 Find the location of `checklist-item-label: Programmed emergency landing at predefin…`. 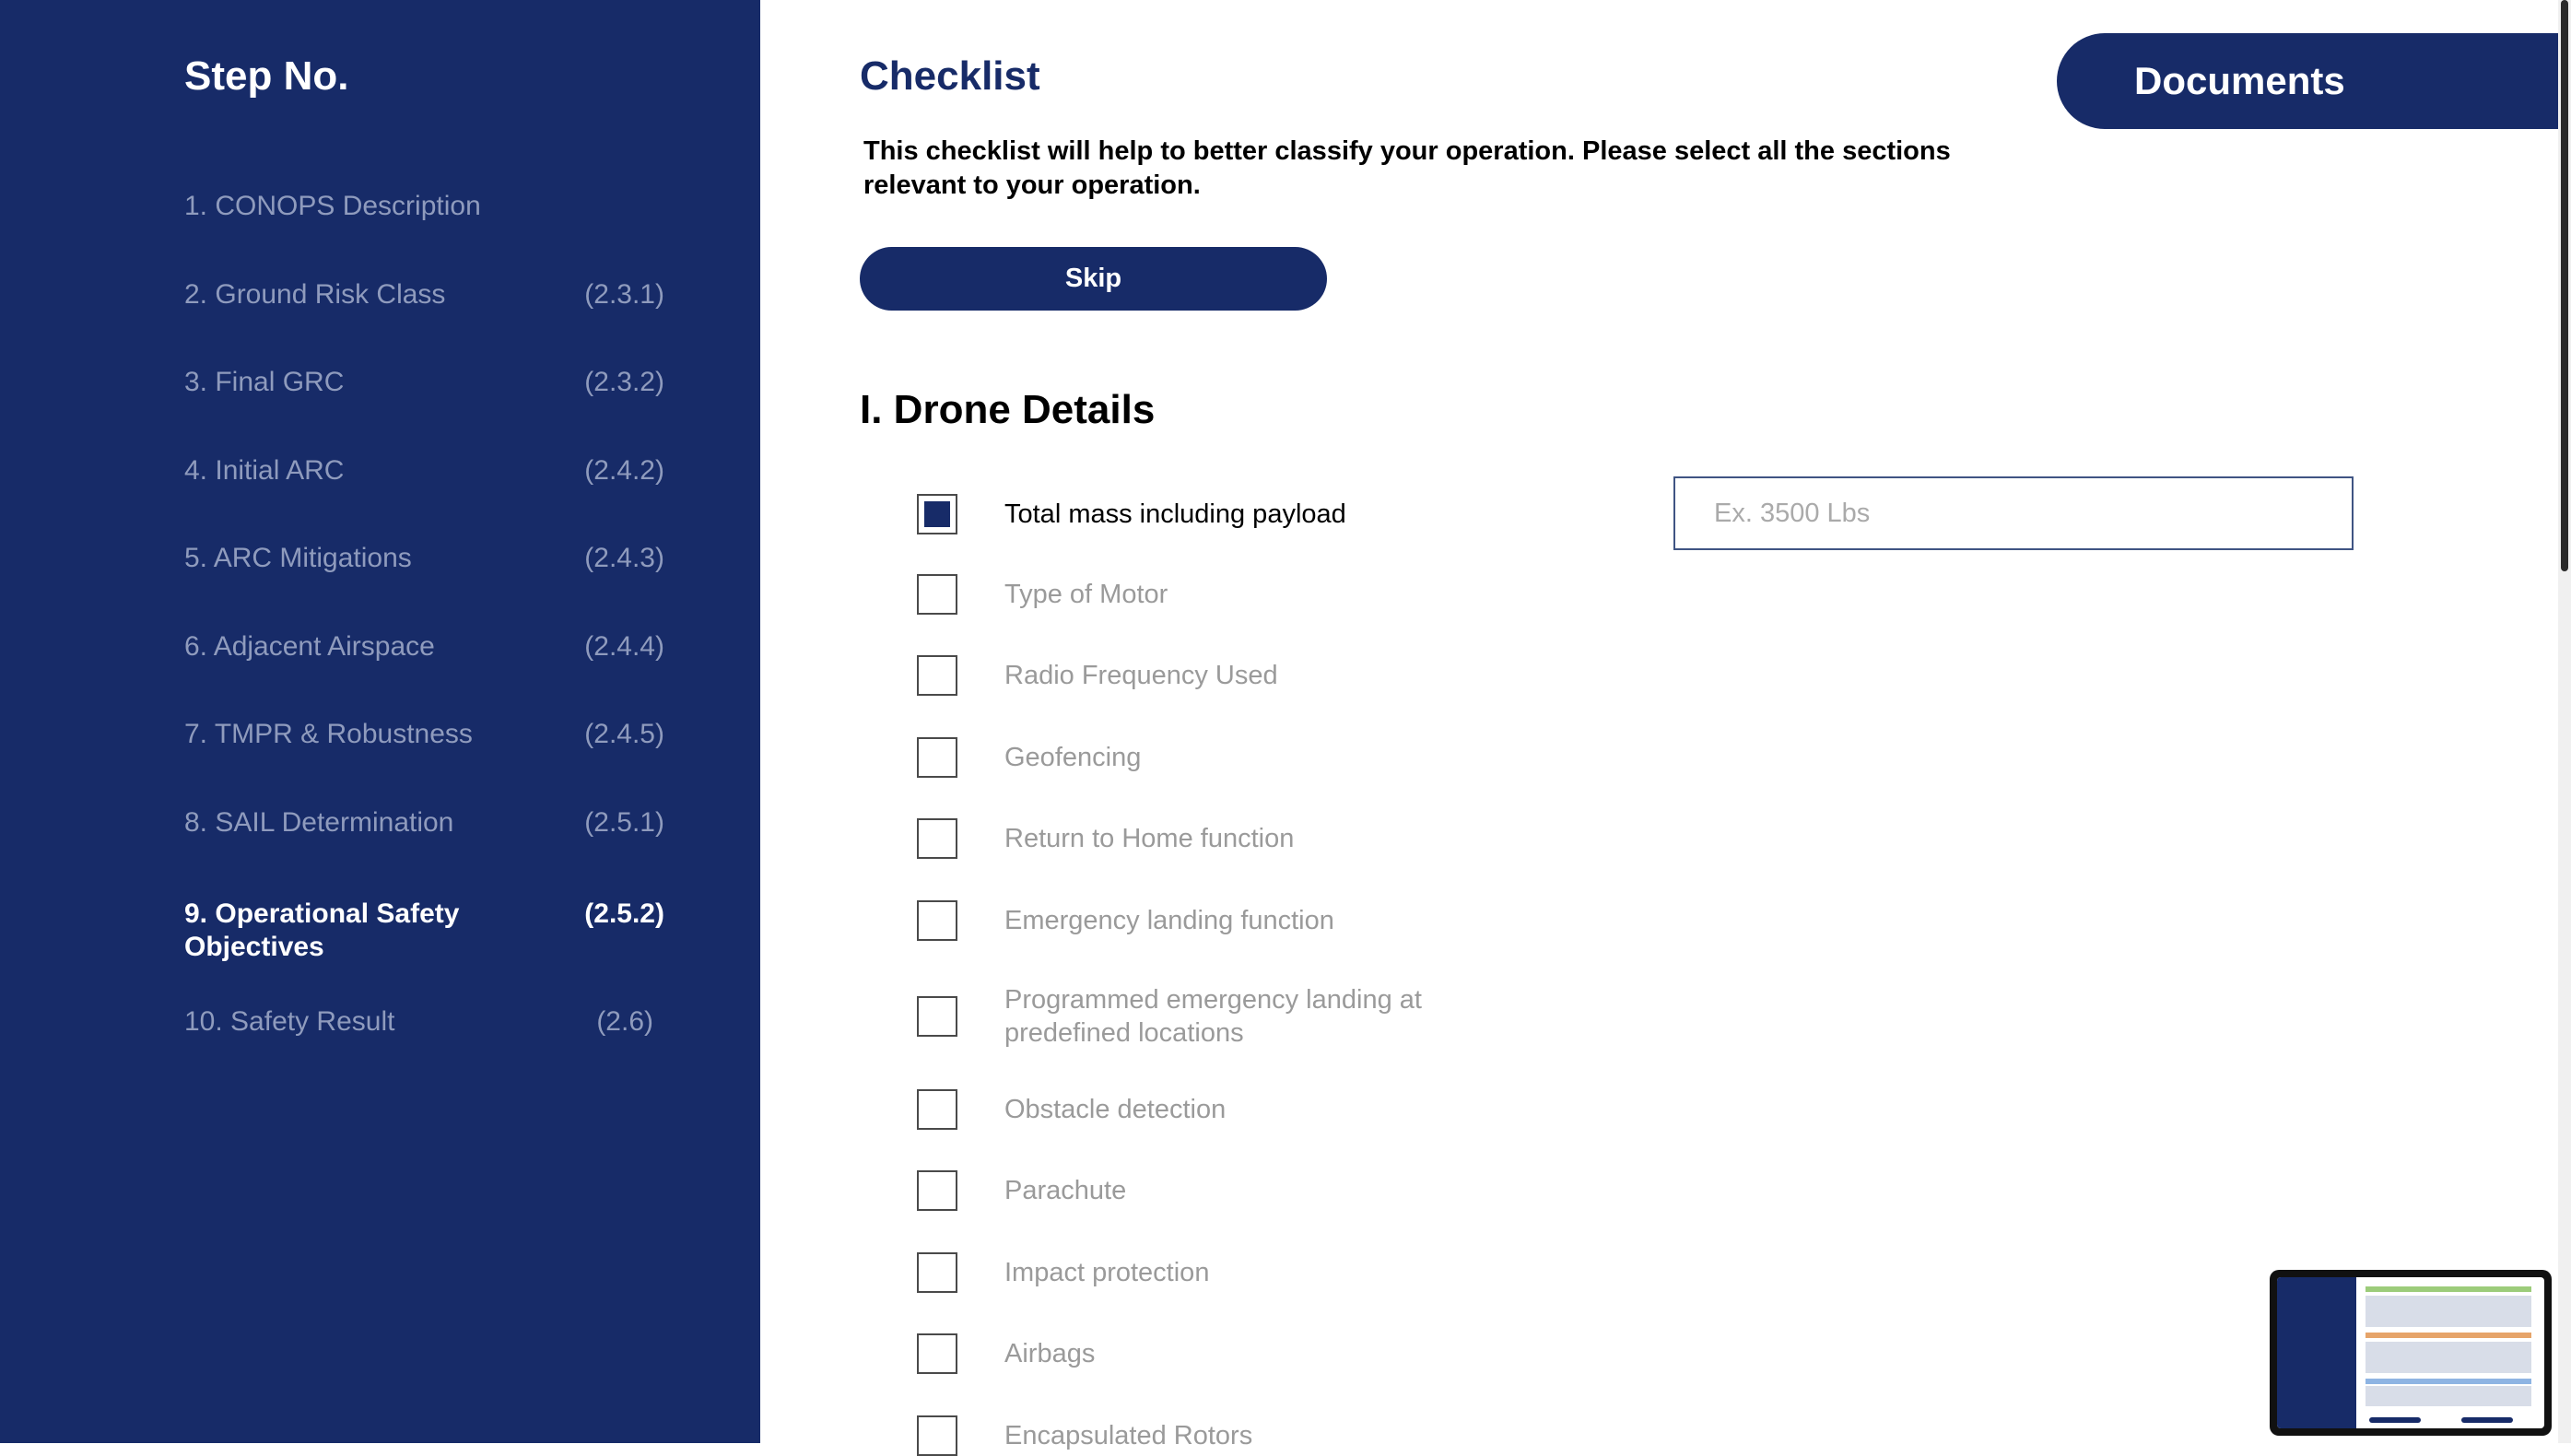

checklist-item-label: Programmed emergency landing at predefin… is located at coordinates (1213, 1016).